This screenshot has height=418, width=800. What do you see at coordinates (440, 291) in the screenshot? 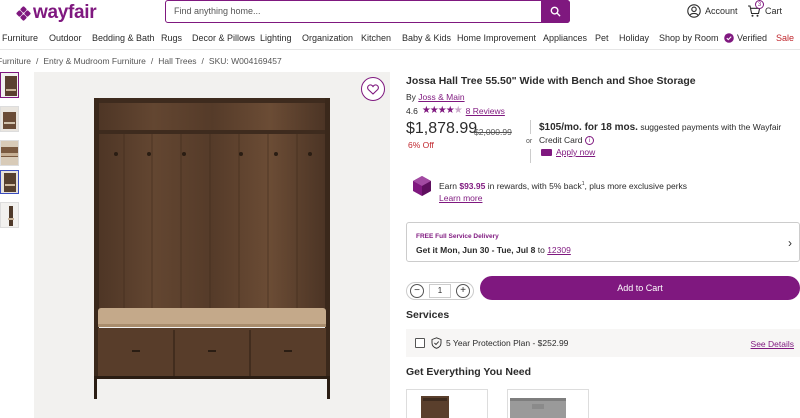
I see `quantity-input: 1` at bounding box center [440, 291].